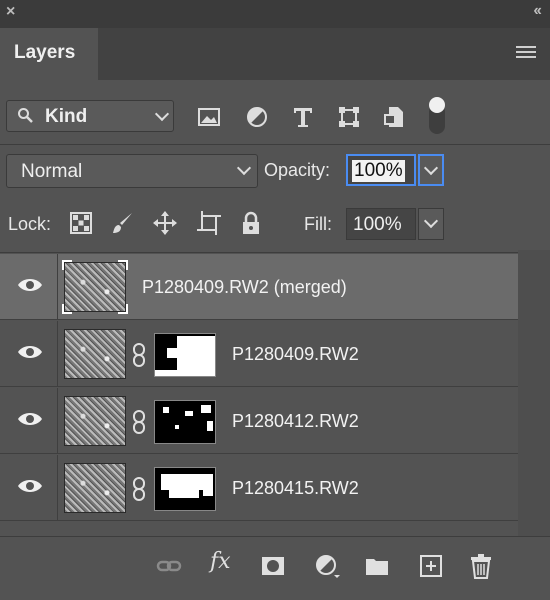 The image size is (550, 600). What do you see at coordinates (209, 117) in the screenshot?
I see `pixel-layer-filter-icon` at bounding box center [209, 117].